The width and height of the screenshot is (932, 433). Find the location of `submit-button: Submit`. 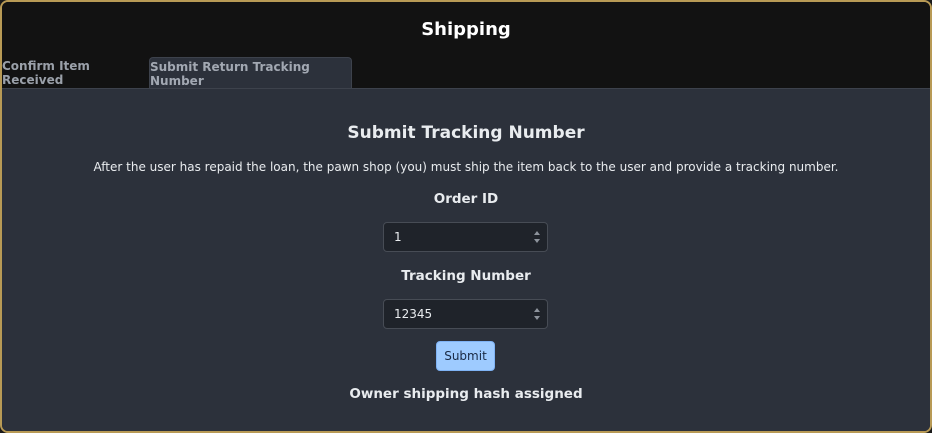

submit-button: Submit is located at coordinates (465, 356).